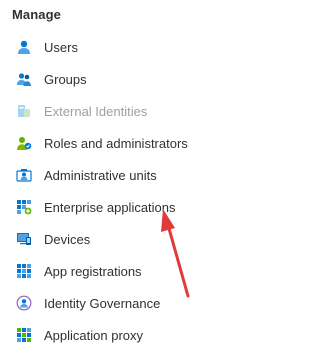  Describe the element at coordinates (100, 175) in the screenshot. I see `nav-item-label: Administrative units` at that location.